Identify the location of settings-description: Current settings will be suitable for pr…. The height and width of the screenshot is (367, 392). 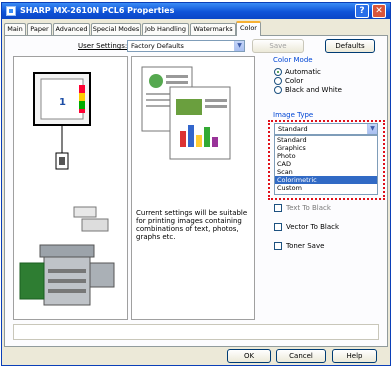
(192, 225).